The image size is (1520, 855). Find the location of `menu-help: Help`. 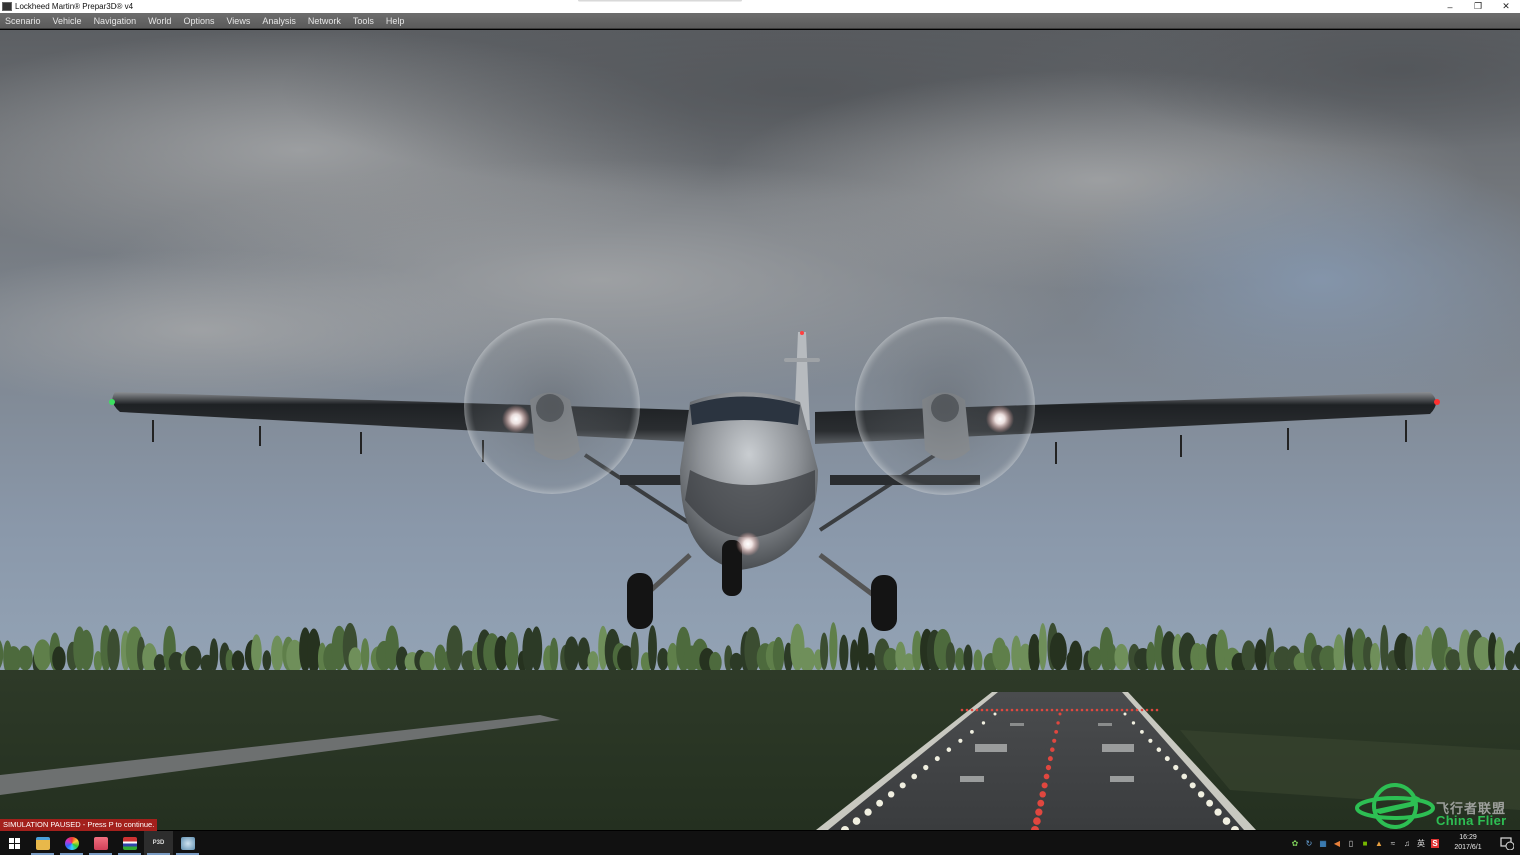

menu-help: Help is located at coordinates (395, 21).